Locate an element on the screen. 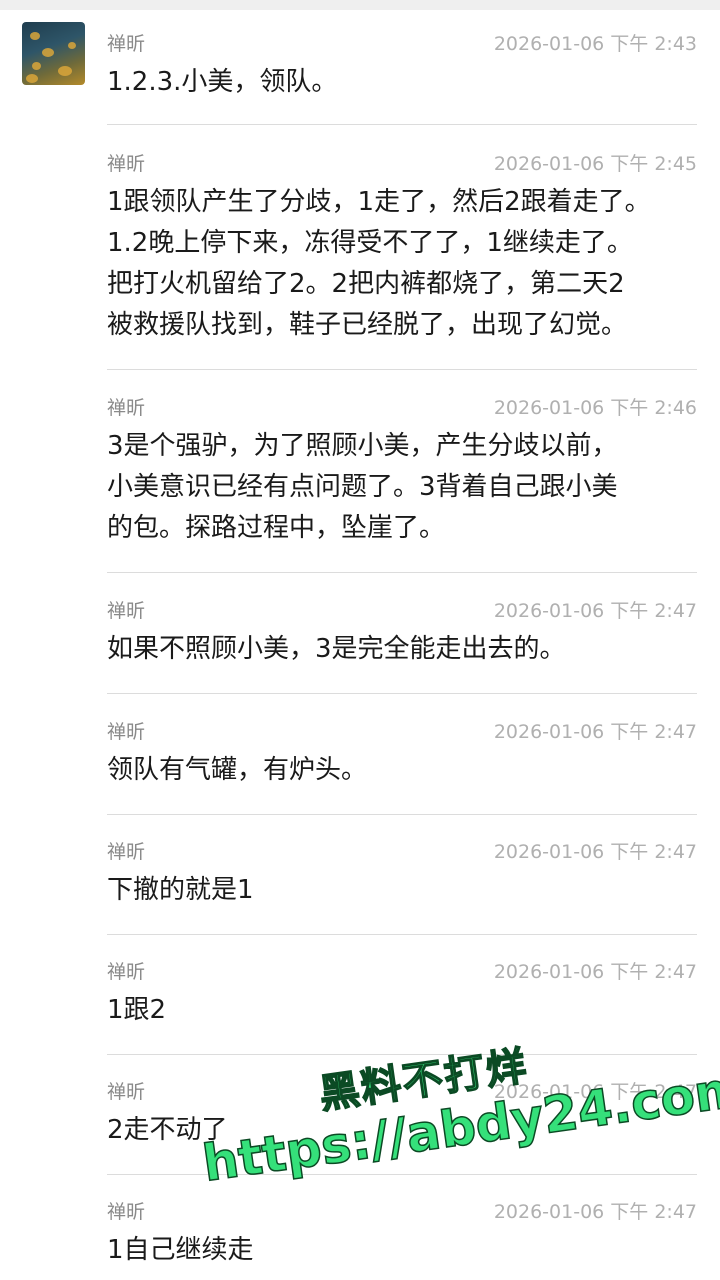  top-status-strip is located at coordinates (360, 5).